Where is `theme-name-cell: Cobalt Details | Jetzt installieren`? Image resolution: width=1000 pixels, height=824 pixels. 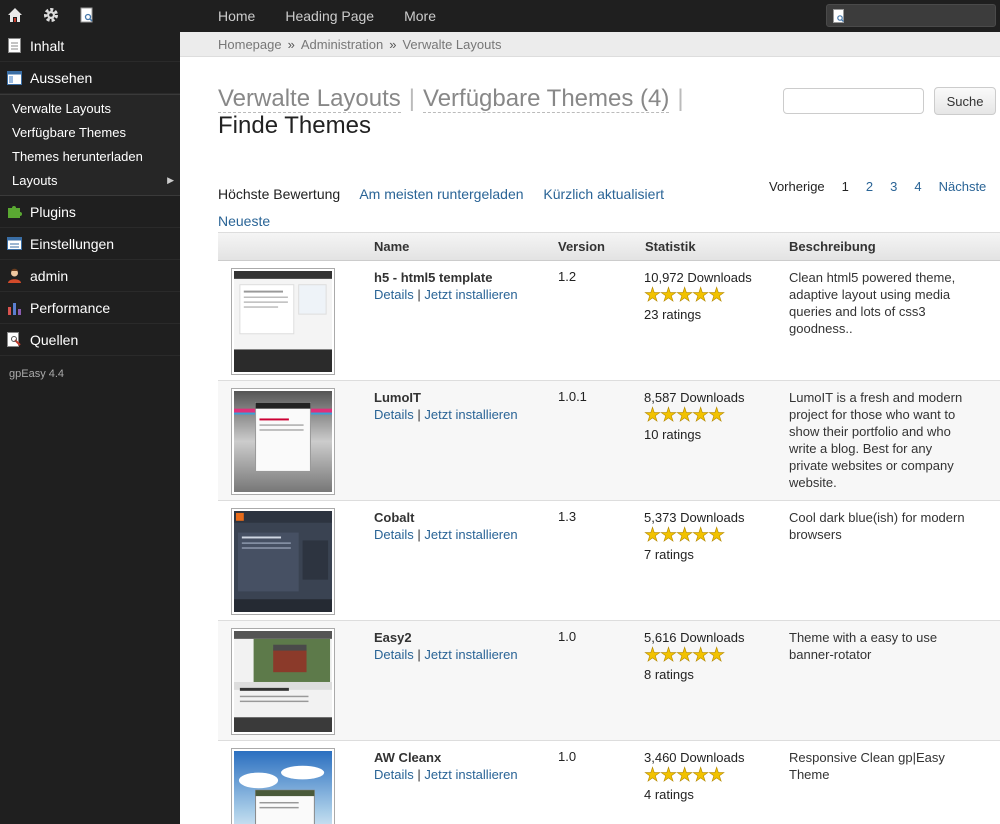
theme-name-cell: Cobalt Details | Jetzt installieren is located at coordinates (464, 526).